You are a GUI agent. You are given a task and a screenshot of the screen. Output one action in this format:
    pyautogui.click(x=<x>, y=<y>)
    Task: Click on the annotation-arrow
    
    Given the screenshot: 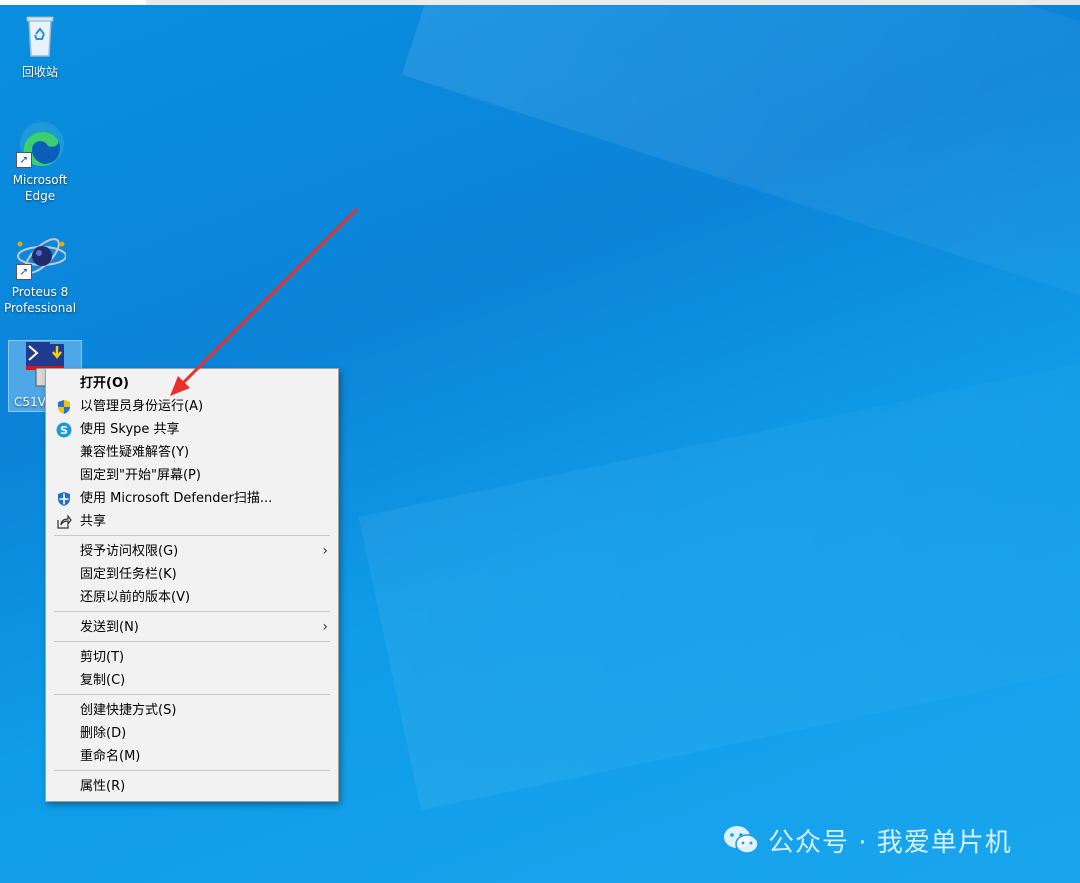 What is the action you would take?
    pyautogui.click(x=264, y=301)
    